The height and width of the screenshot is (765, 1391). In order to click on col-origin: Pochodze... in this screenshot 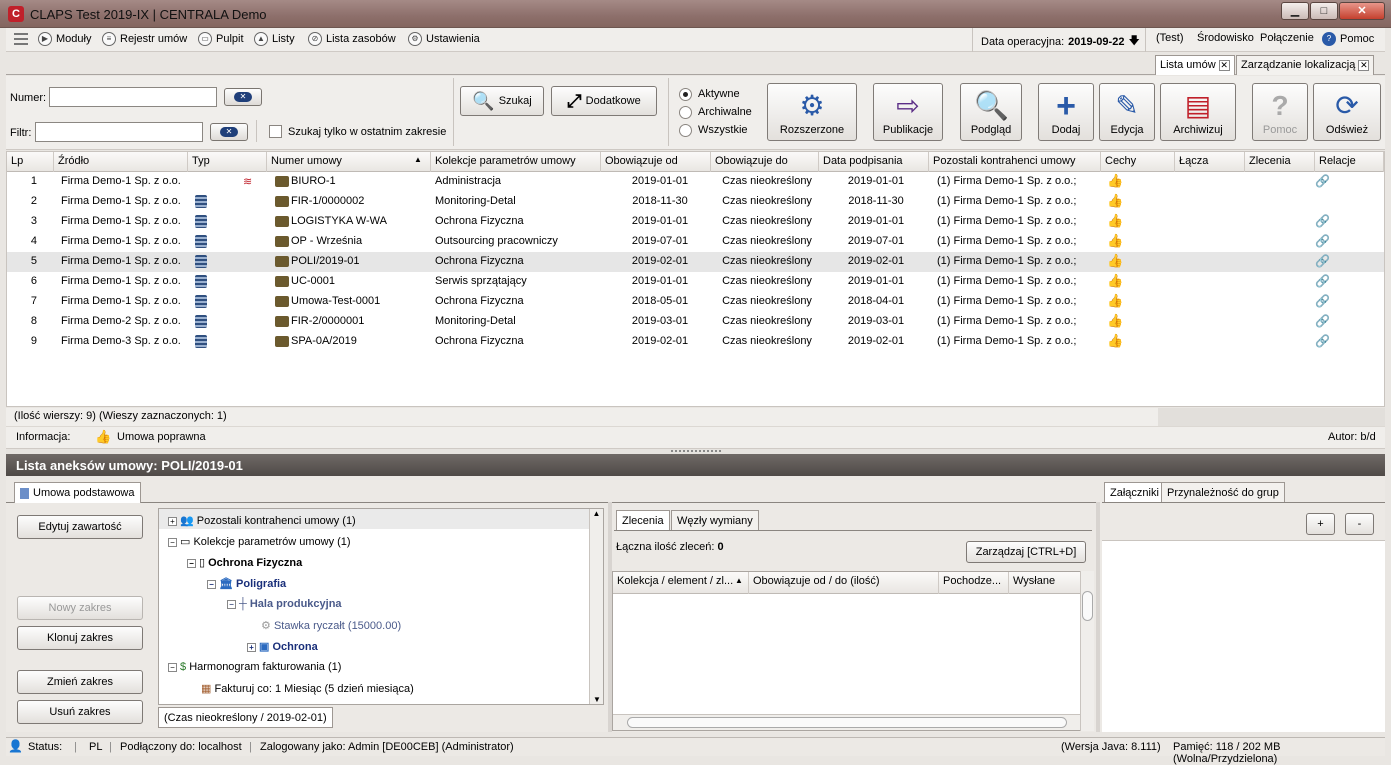, I will do `click(974, 583)`.